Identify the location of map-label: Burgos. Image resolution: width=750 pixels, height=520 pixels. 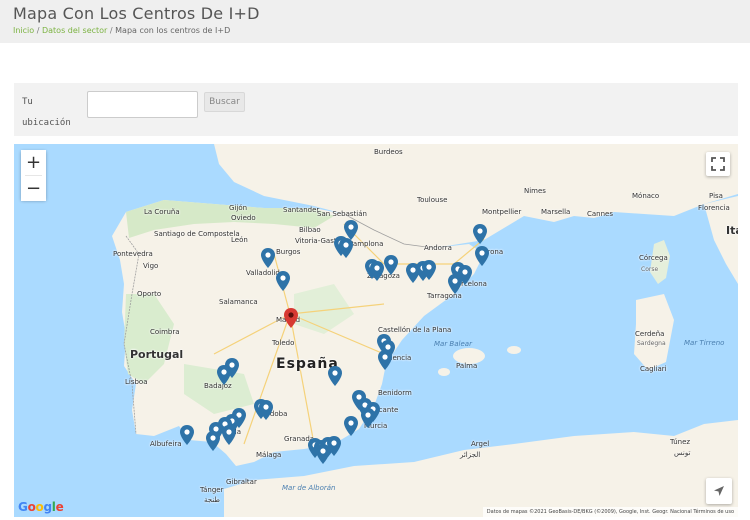
(288, 252).